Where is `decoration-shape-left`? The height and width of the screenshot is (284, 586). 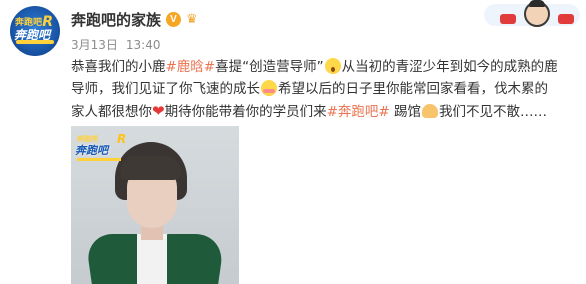
decoration-shape-left is located at coordinates (508, 19).